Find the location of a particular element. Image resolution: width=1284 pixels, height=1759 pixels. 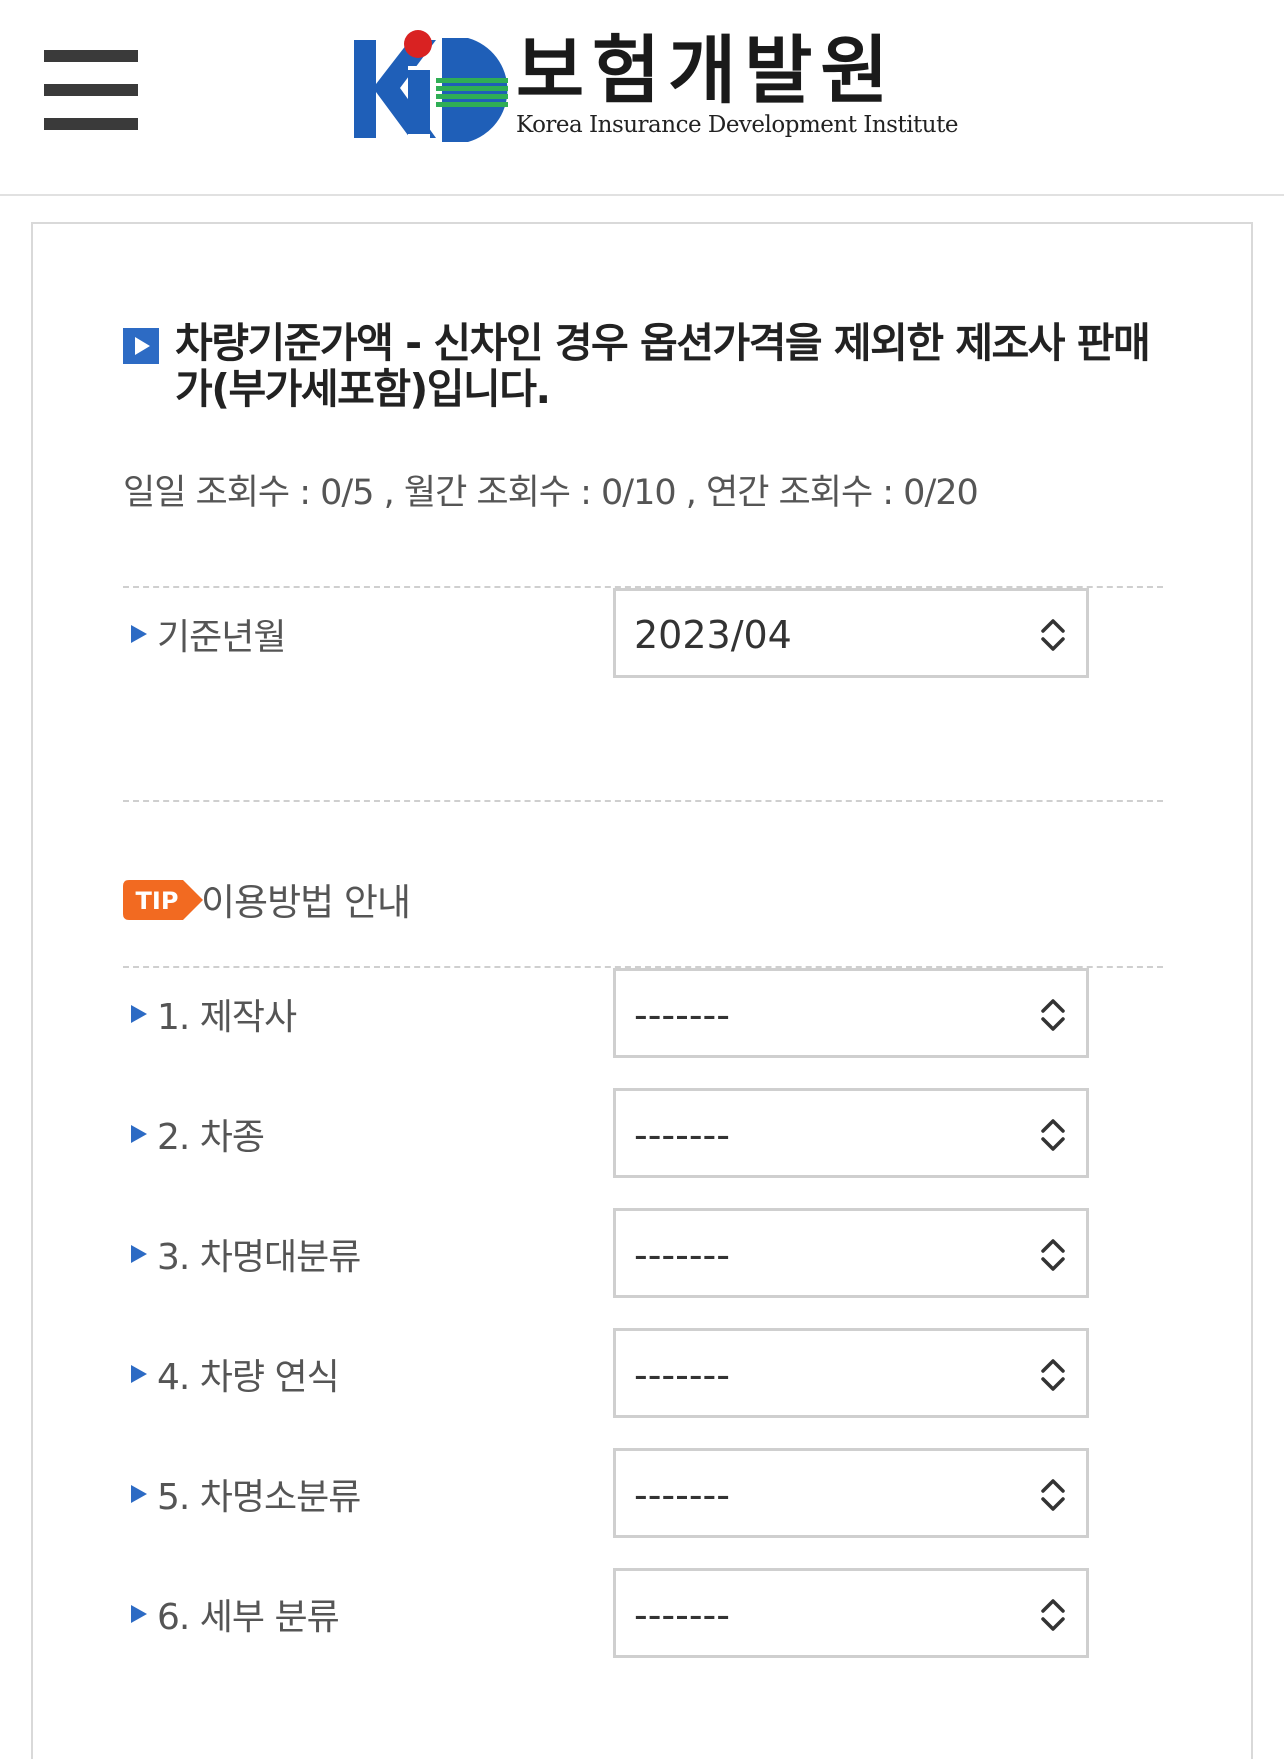

manufacturer-select: ------- is located at coordinates (851, 1013).